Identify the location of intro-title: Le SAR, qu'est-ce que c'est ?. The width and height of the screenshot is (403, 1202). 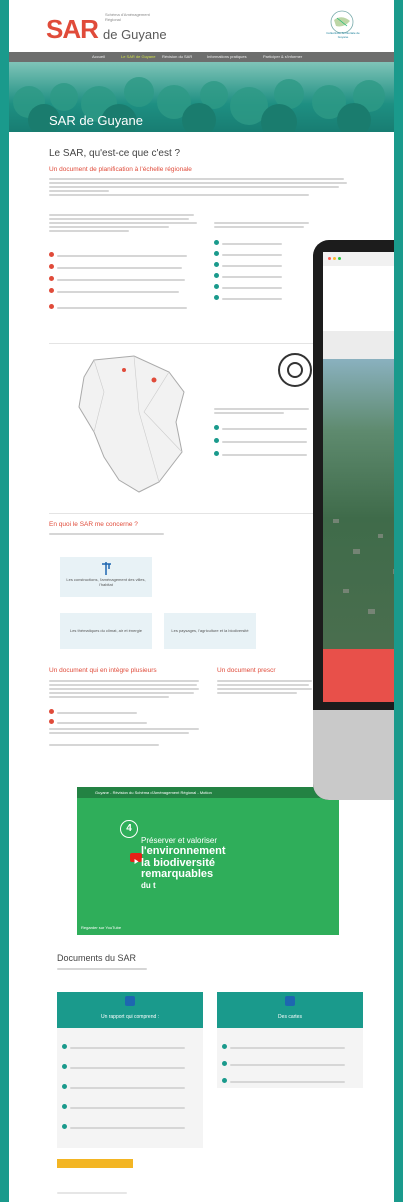
(115, 153).